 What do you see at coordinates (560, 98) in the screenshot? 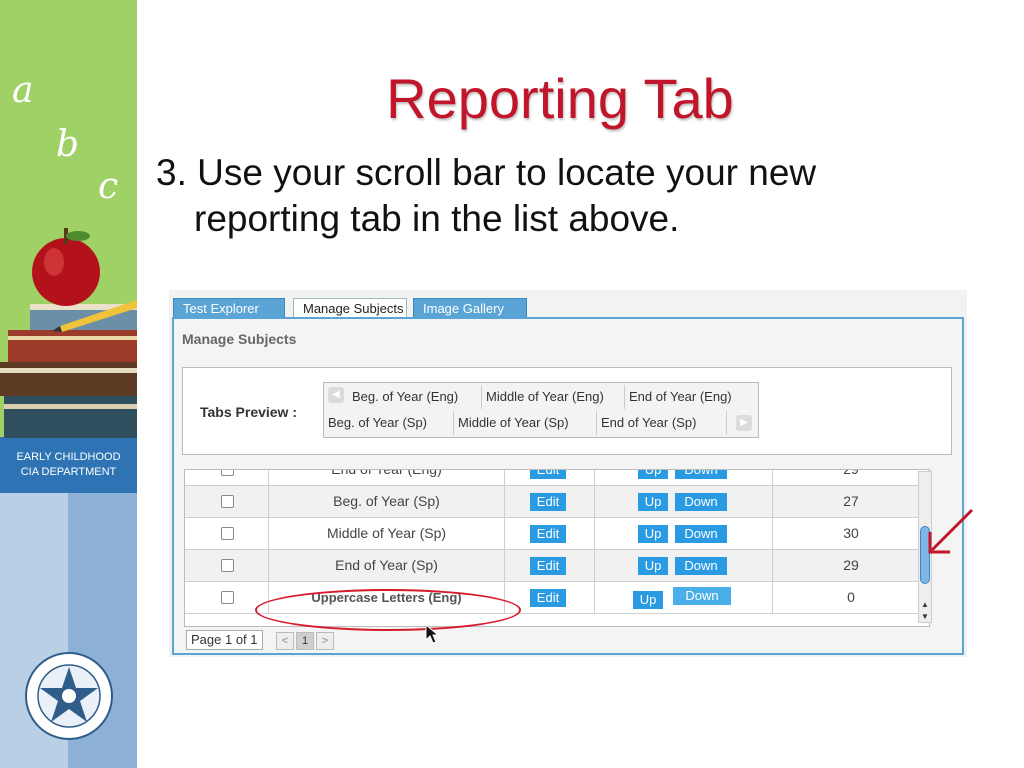
I see `slide-title: Reporting Tab` at bounding box center [560, 98].